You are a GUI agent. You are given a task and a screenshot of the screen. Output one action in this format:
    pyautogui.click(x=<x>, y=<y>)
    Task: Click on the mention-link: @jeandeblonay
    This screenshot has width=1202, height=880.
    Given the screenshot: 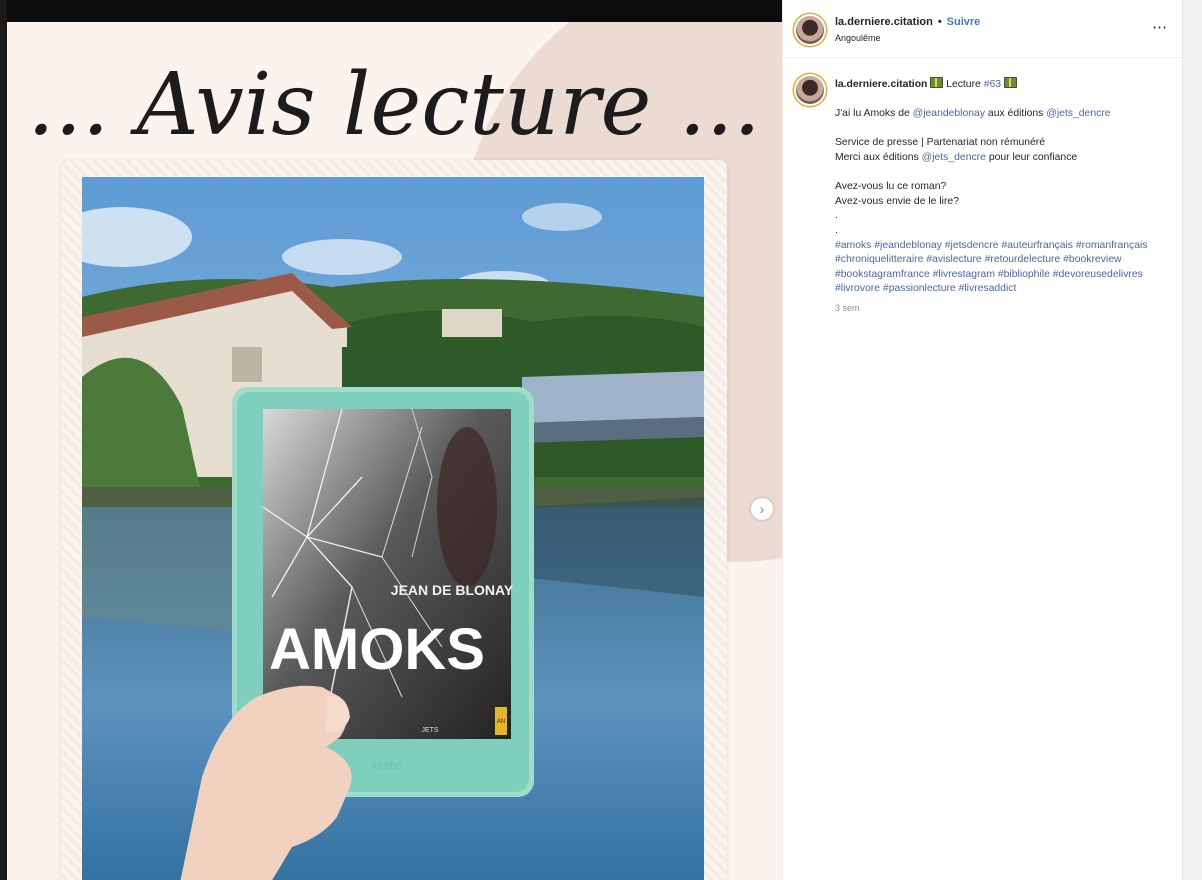 What is the action you would take?
    pyautogui.click(x=949, y=113)
    